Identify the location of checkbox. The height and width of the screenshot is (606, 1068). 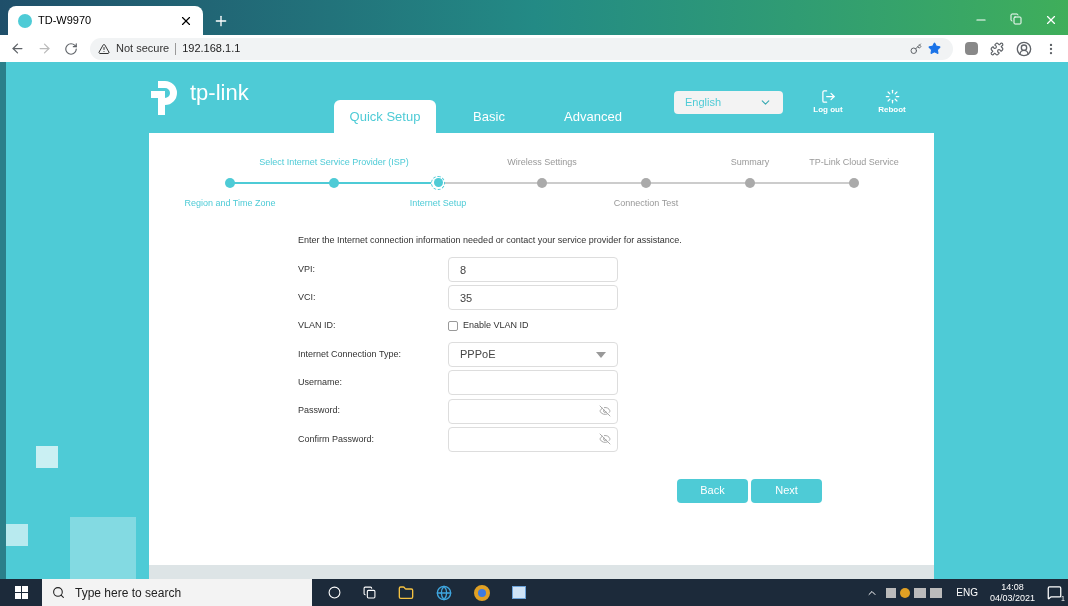
(453, 326).